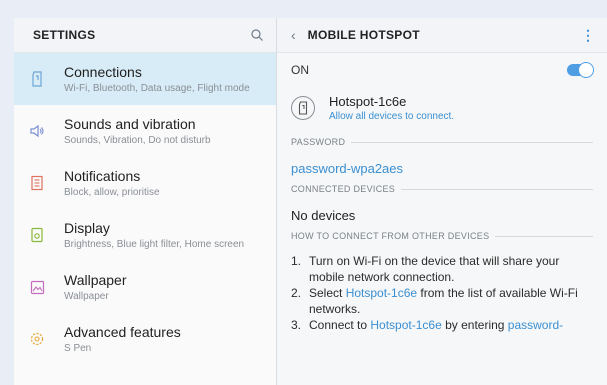  I want to click on step-number: 1., so click(296, 261).